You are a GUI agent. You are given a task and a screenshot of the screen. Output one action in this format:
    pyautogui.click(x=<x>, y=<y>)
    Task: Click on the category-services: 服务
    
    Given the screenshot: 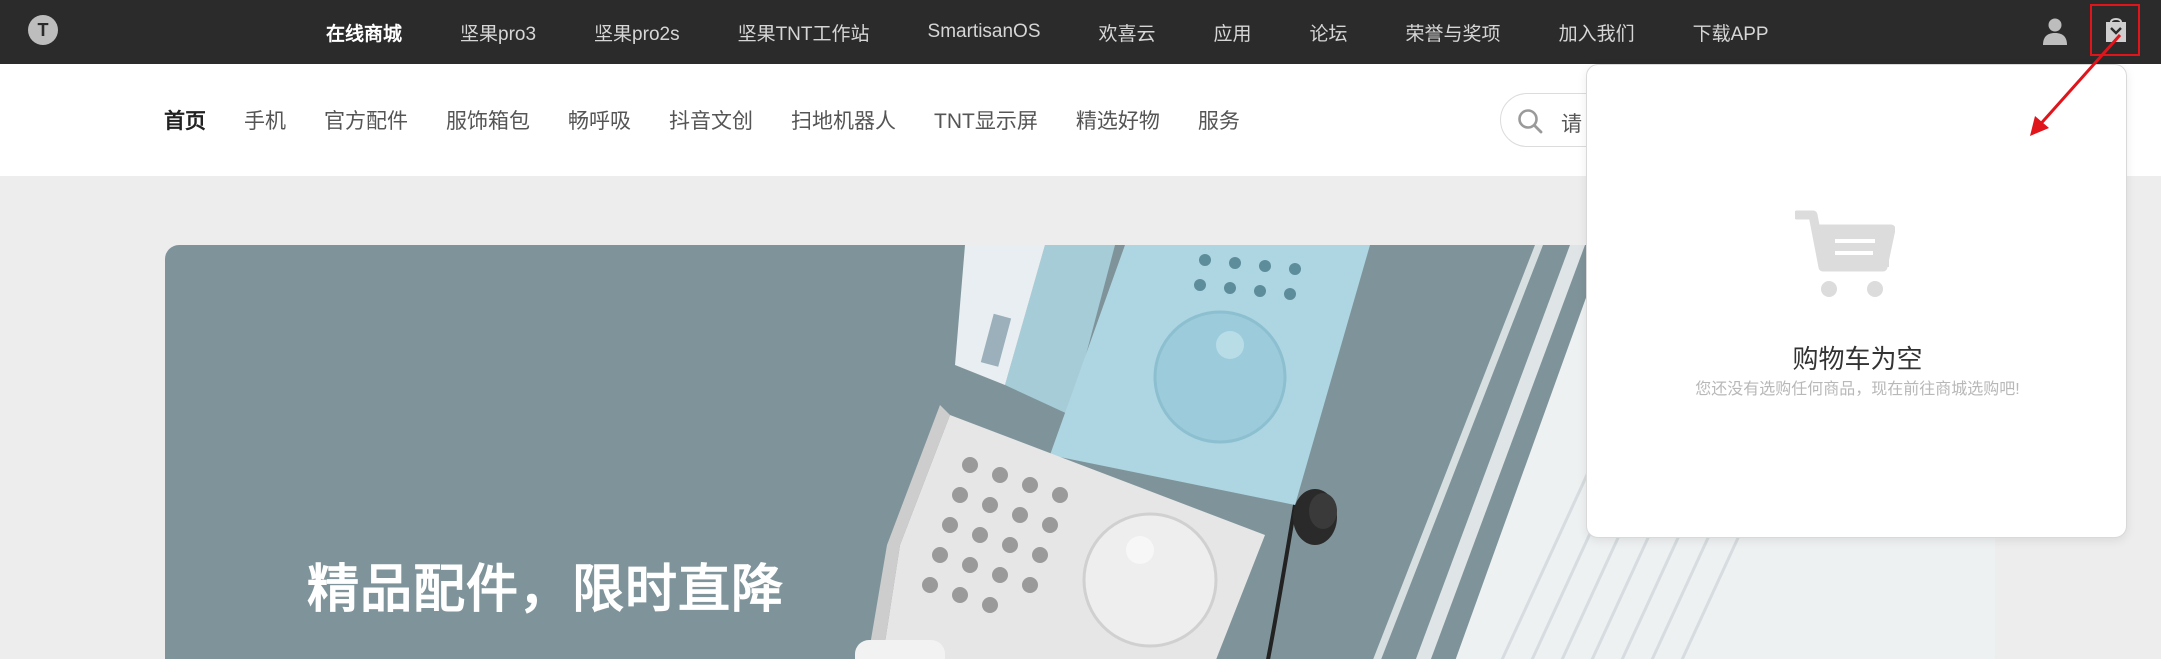 What is the action you would take?
    pyautogui.click(x=1219, y=120)
    